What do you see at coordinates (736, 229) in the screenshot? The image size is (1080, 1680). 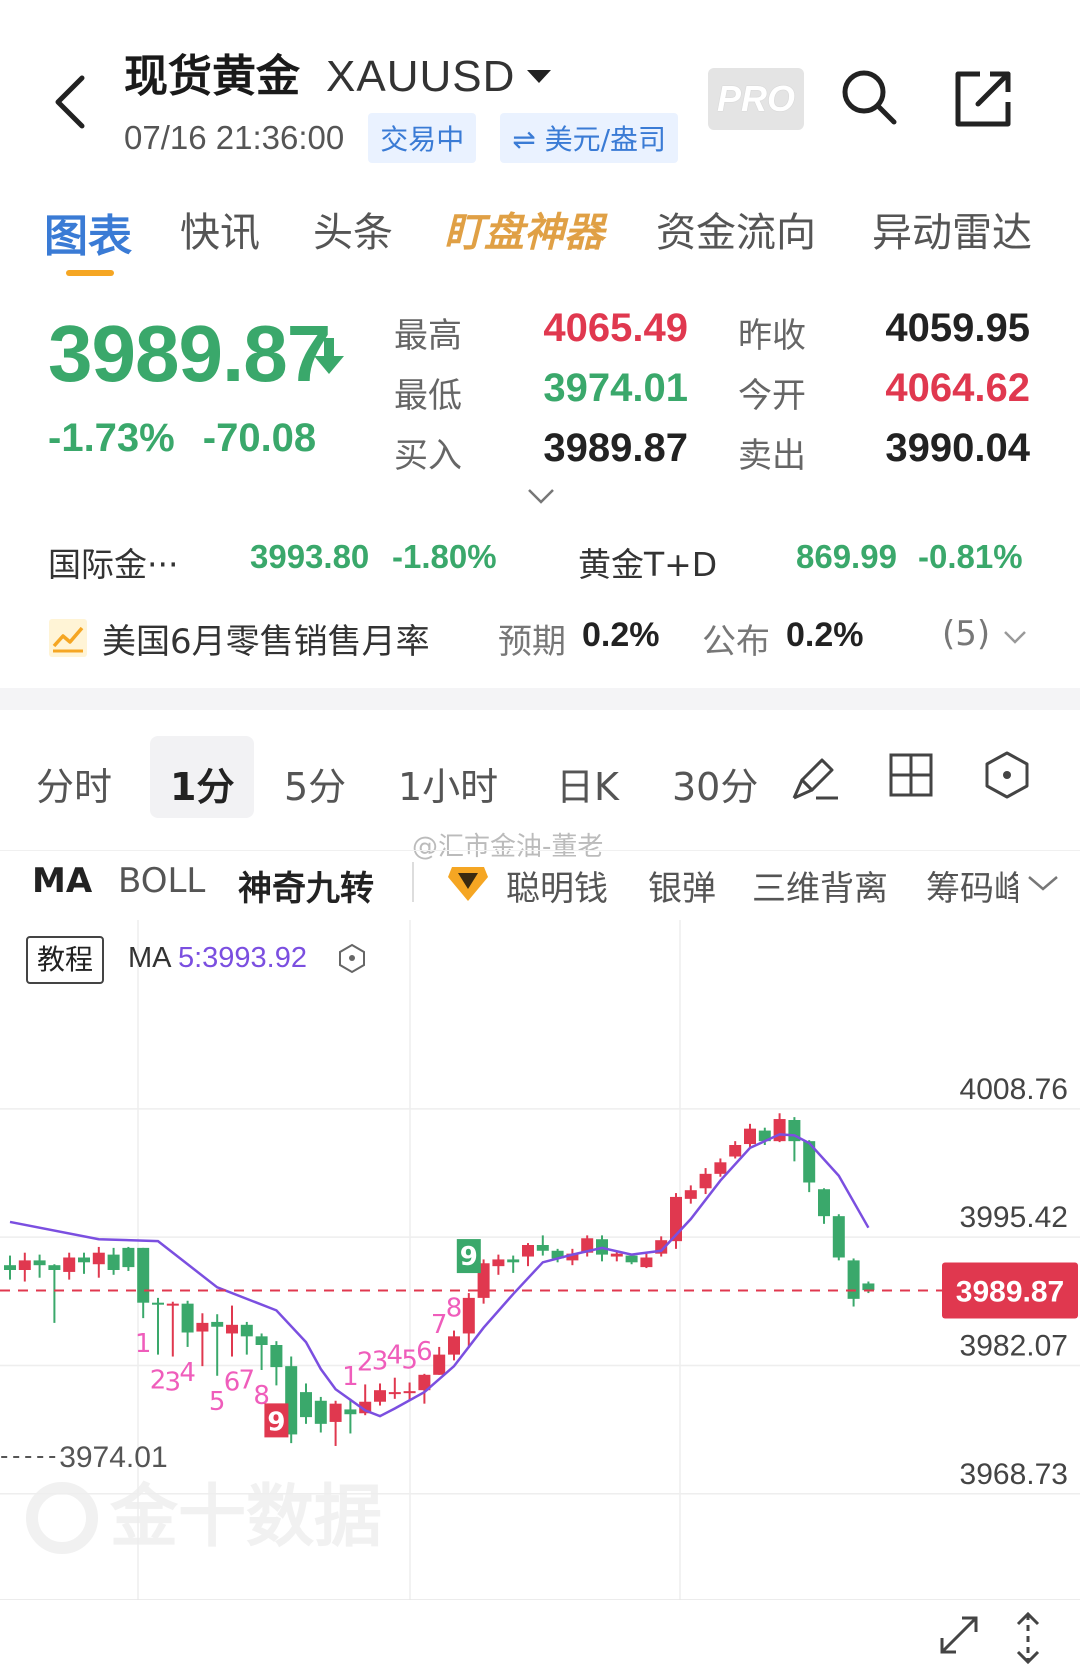 I see `tab-fund-flow: 资金流向` at bounding box center [736, 229].